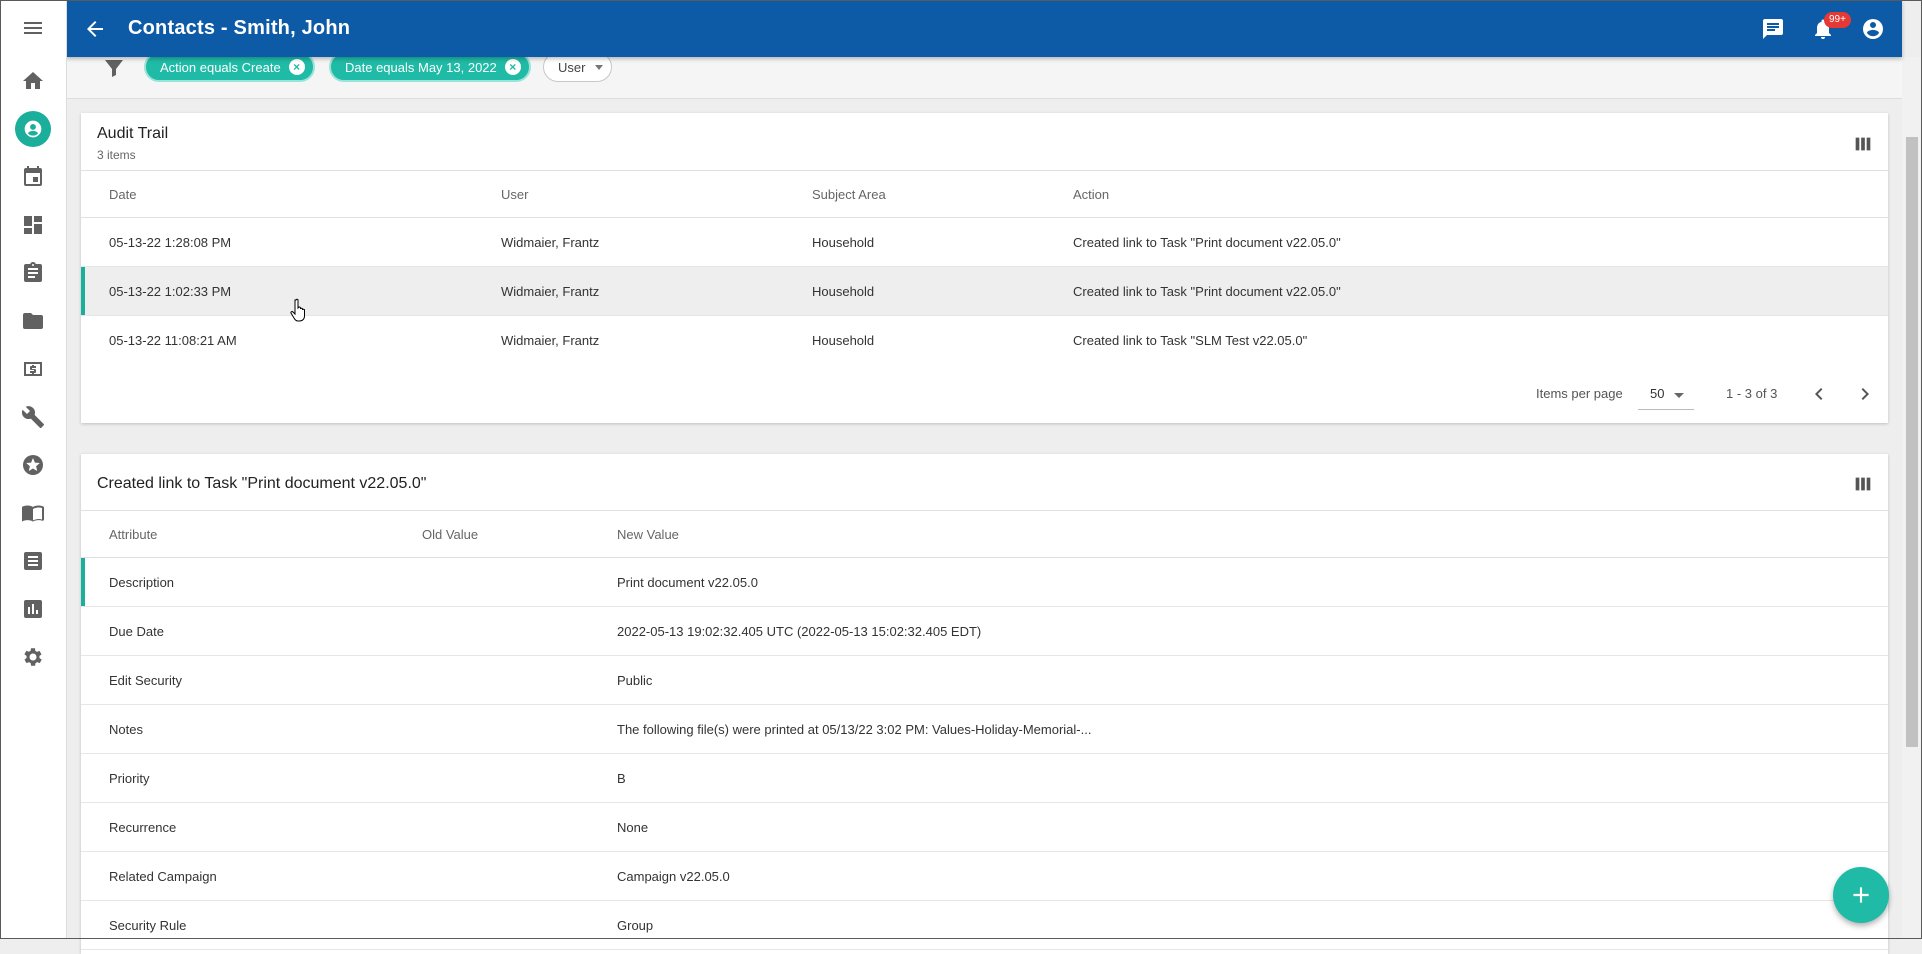 The width and height of the screenshot is (1922, 954). I want to click on cell-date: 05-13-22 11:08:21 AM, so click(173, 340).